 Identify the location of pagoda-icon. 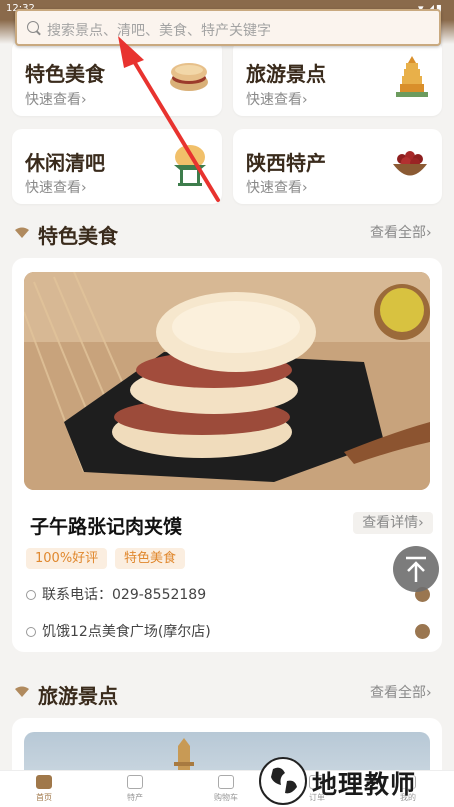
(412, 76).